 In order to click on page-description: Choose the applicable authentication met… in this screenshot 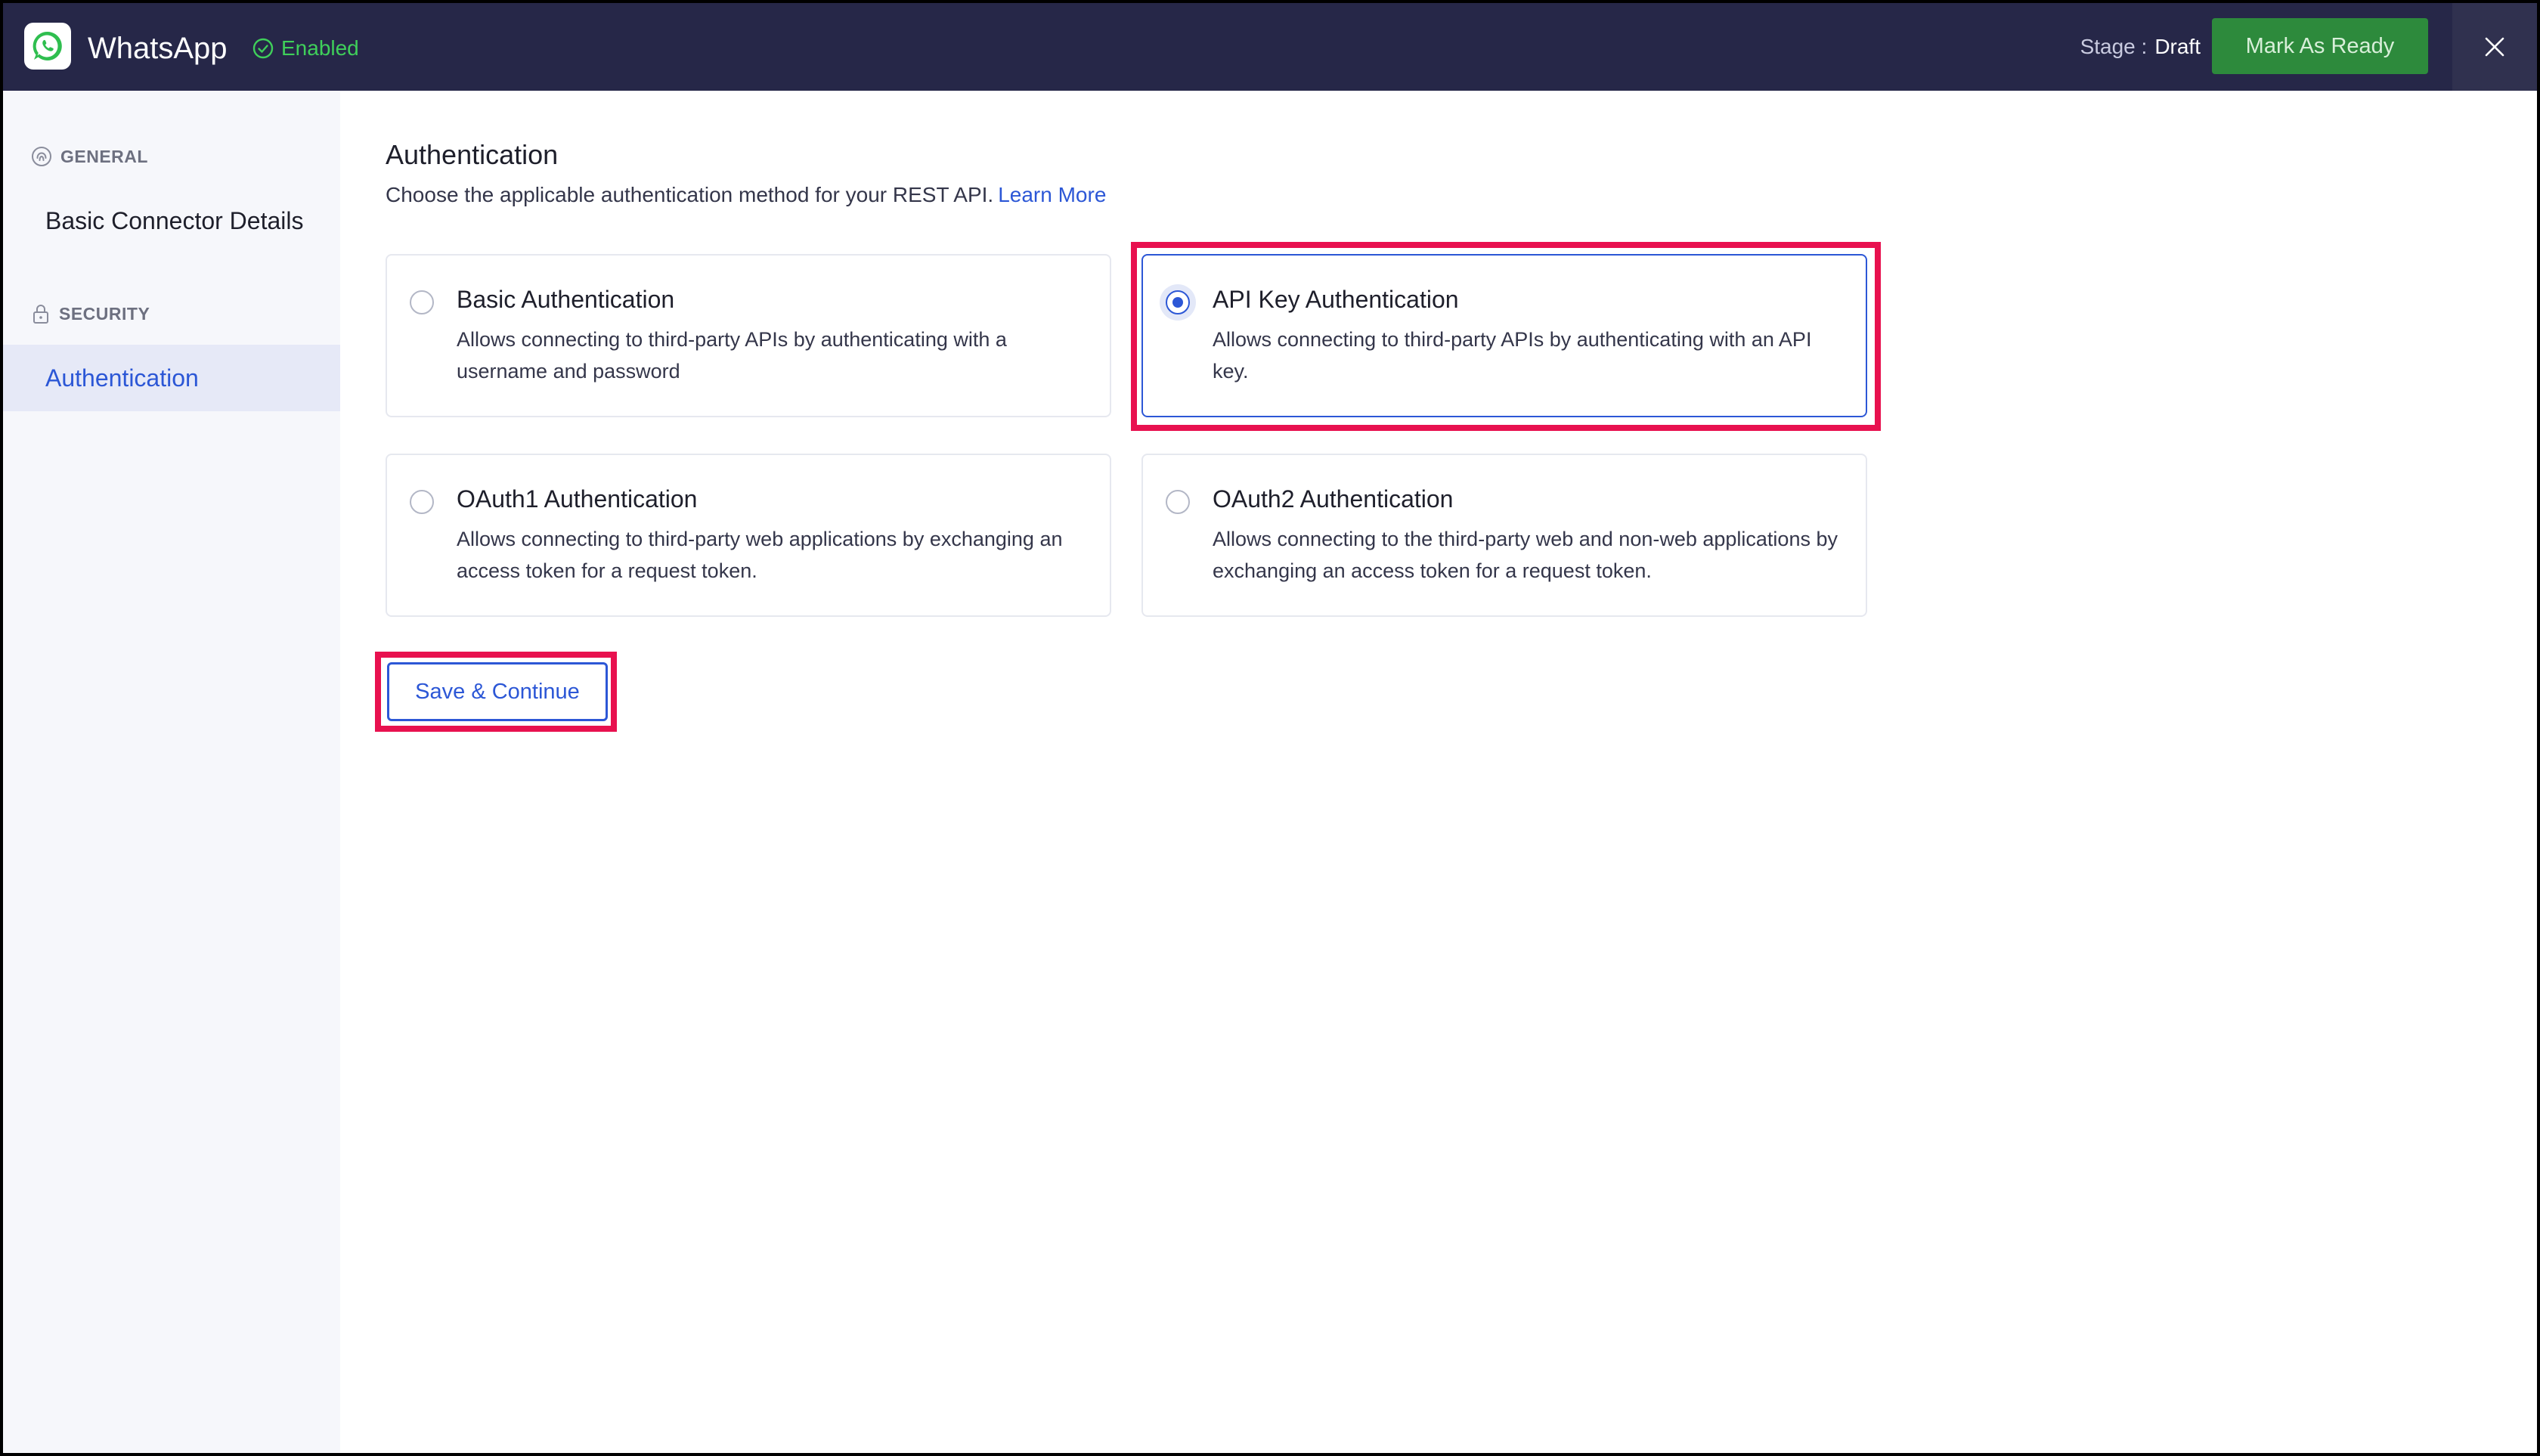, I will do `click(746, 195)`.